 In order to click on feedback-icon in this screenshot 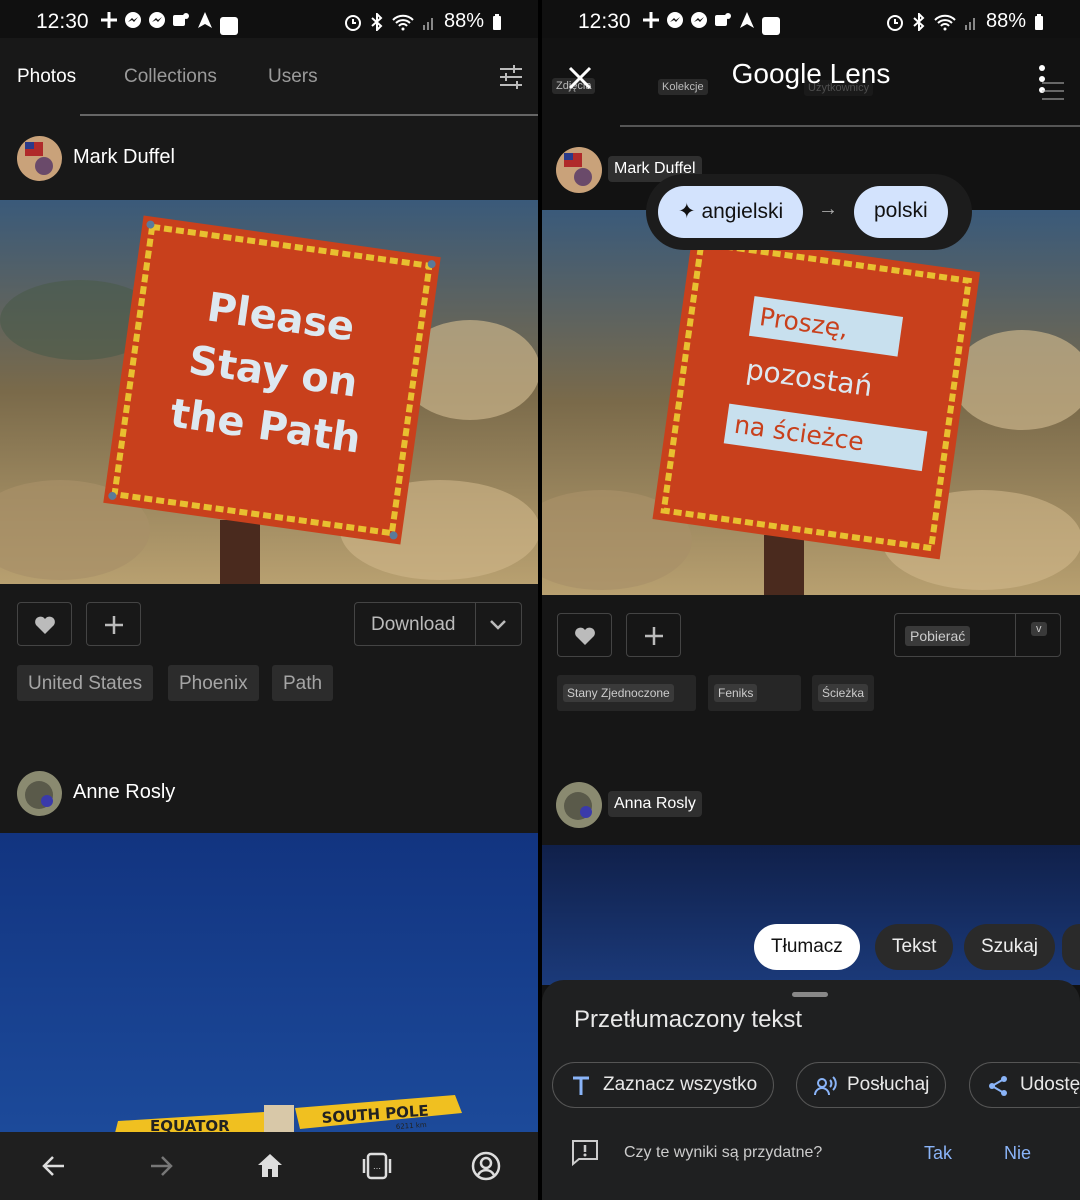, I will do `click(585, 1153)`.